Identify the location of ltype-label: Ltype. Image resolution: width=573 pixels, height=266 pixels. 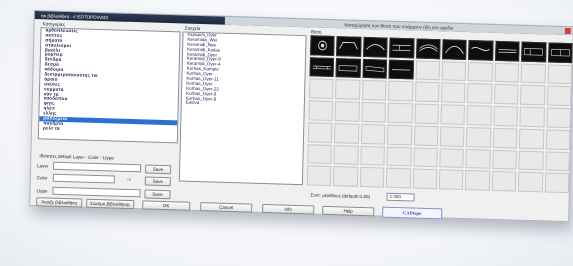
(42, 191).